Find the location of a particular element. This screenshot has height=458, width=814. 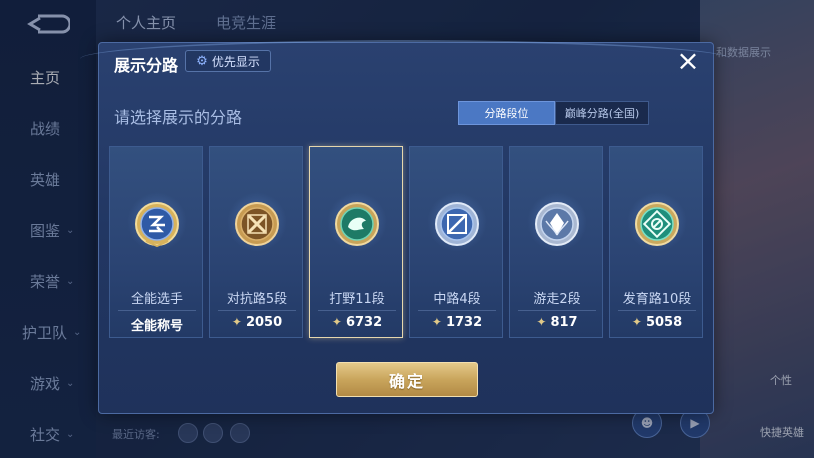

lane-role-label: 对抗路5段 is located at coordinates (257, 299).